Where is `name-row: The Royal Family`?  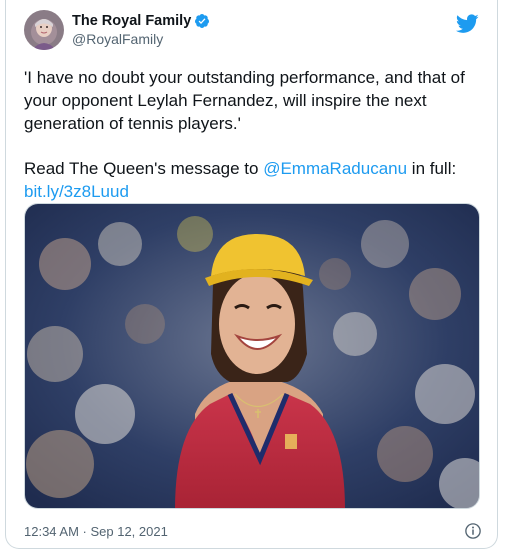 name-row: The Royal Family is located at coordinates (141, 21).